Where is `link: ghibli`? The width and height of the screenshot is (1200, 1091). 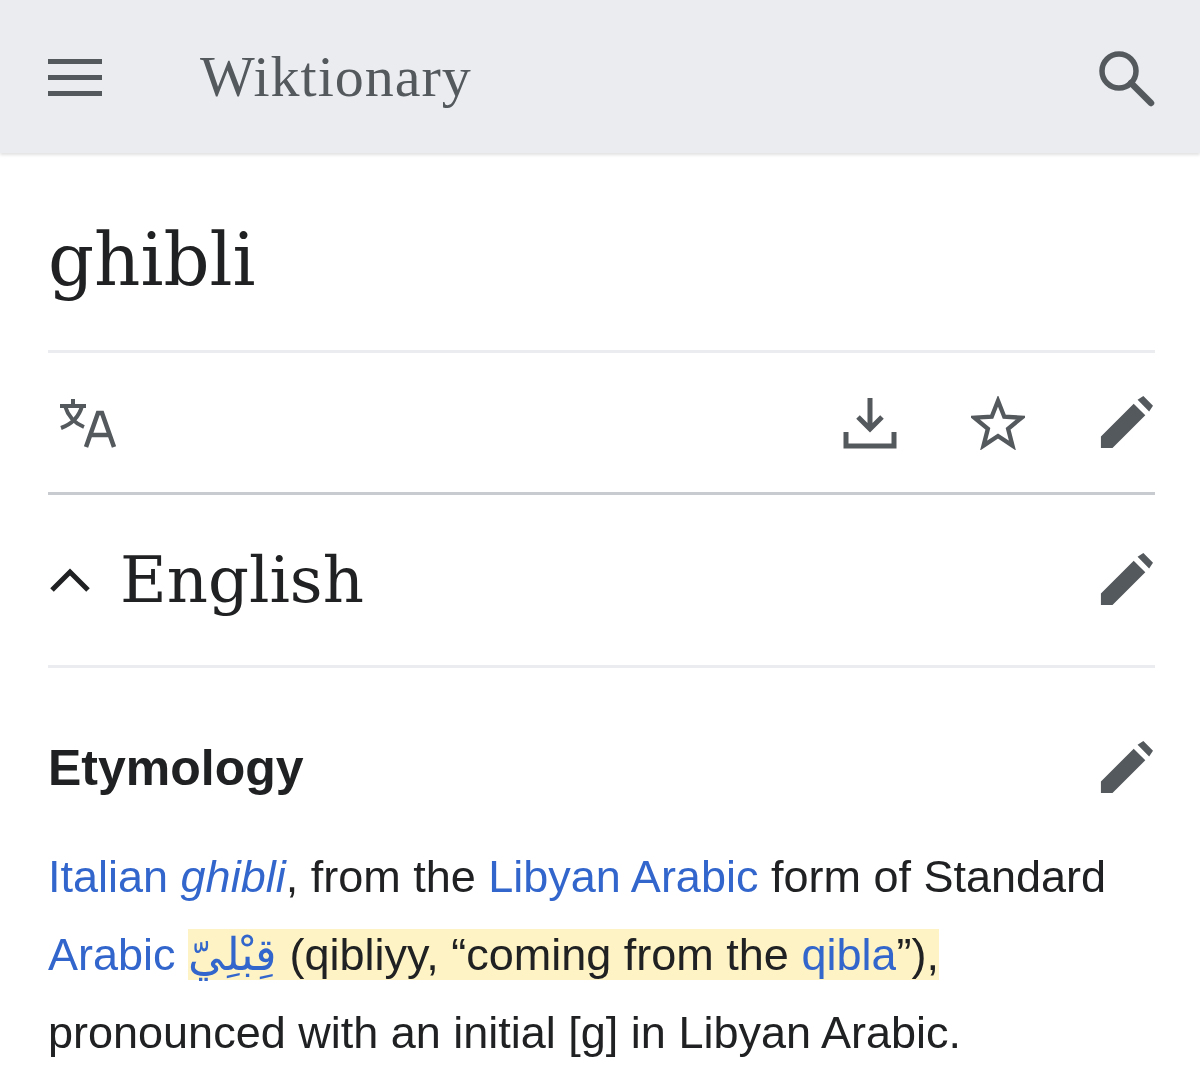 link: ghibli is located at coordinates (233, 876).